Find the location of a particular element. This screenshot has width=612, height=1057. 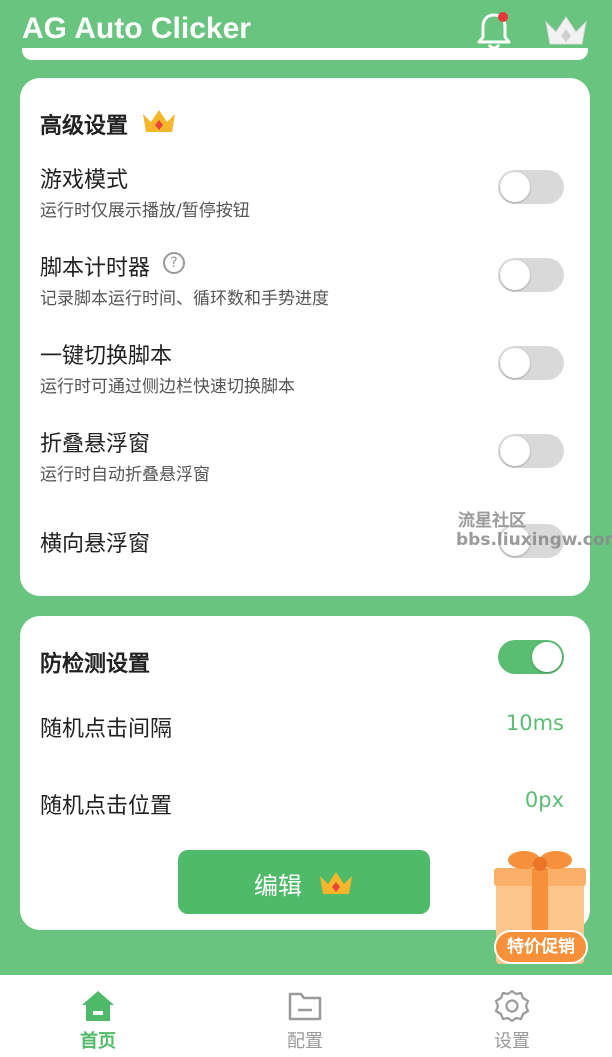

setting-title: 脚本计时器 is located at coordinates (95, 268).